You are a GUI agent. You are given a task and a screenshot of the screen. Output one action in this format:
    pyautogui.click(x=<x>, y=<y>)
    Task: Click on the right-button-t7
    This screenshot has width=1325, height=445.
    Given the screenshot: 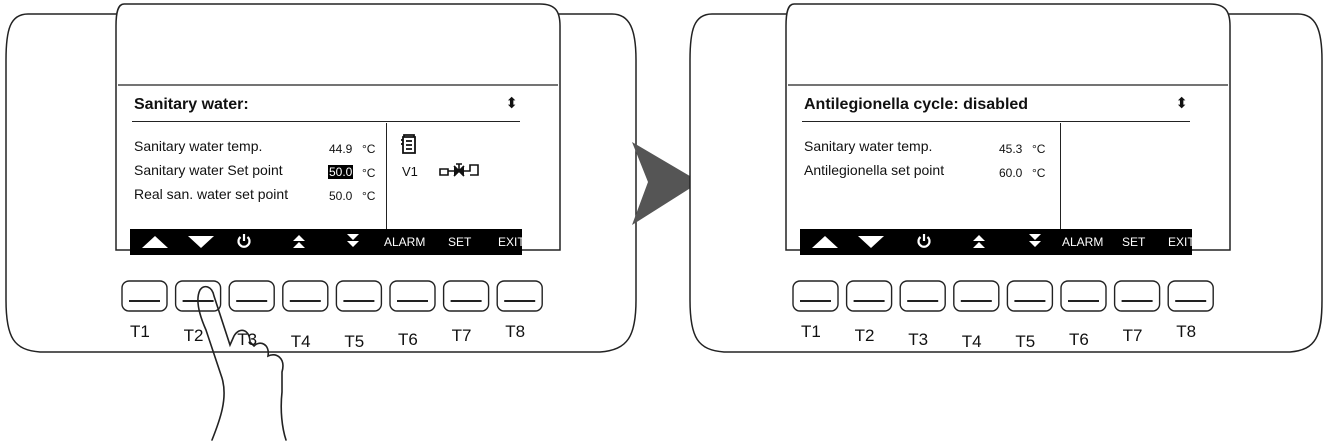 What is the action you would take?
    pyautogui.click(x=1137, y=296)
    